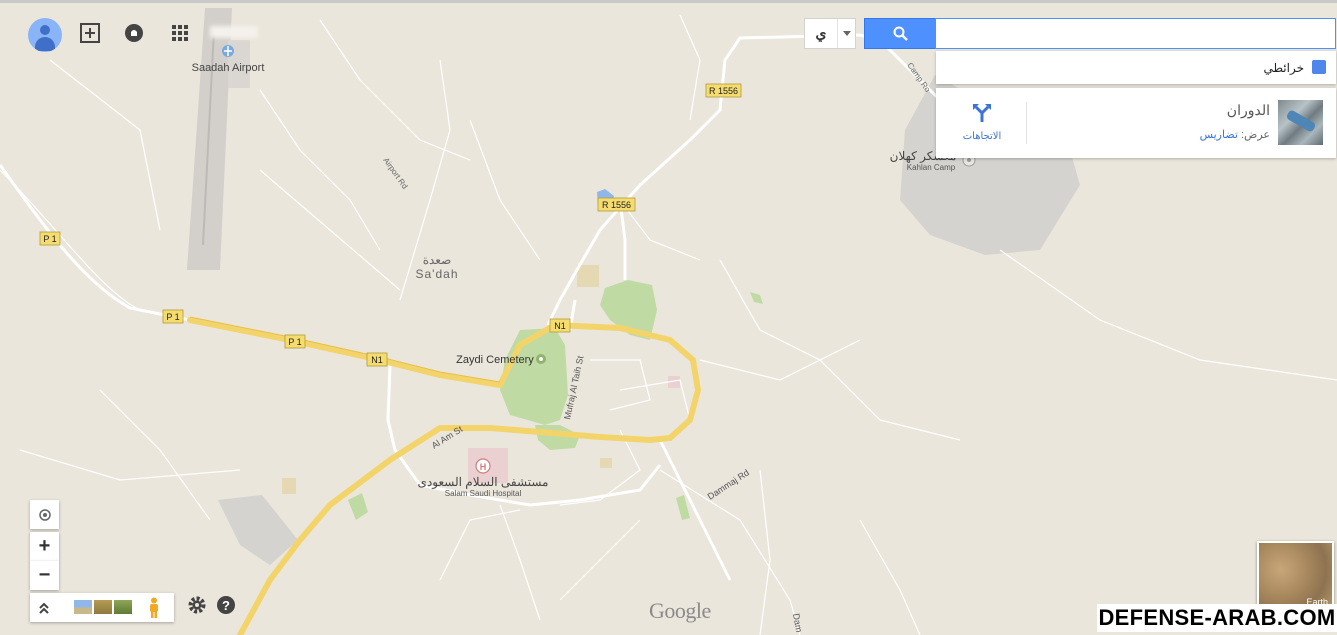 This screenshot has height=635, width=1337. Describe the element at coordinates (931, 167) in the screenshot. I see `label-kahlan-en: Kahlan Camp` at that location.